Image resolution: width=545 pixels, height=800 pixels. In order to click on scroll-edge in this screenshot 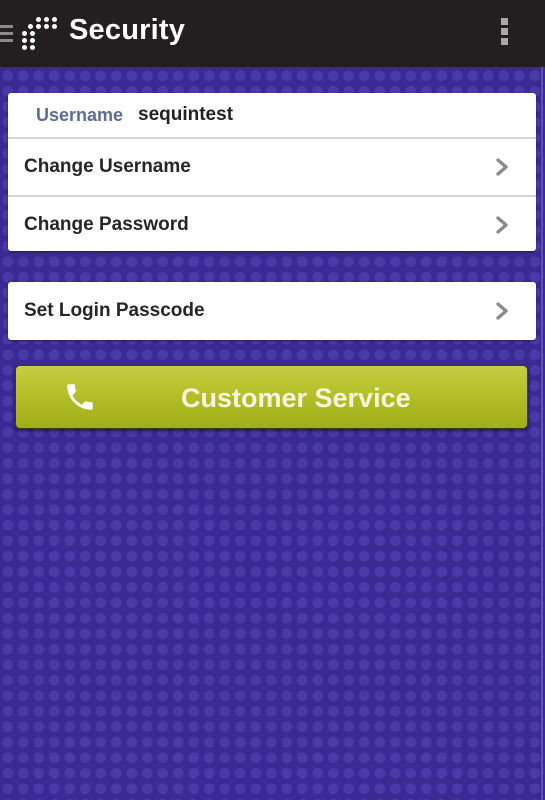, I will do `click(542, 433)`.